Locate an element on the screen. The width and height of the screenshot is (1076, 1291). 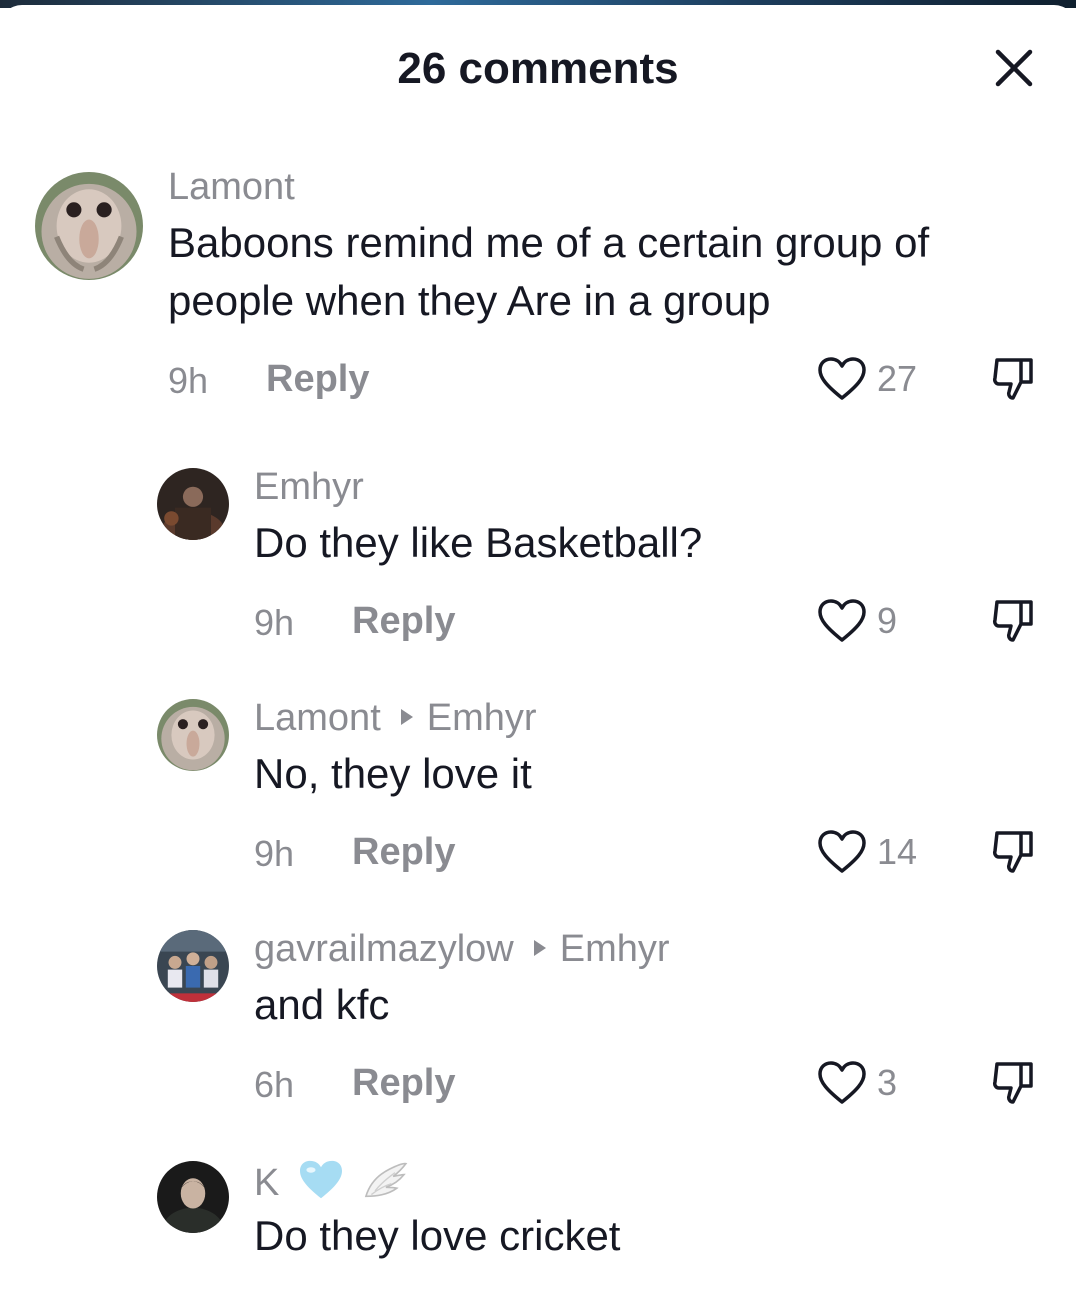
username-text: K is located at coordinates (267, 1183).